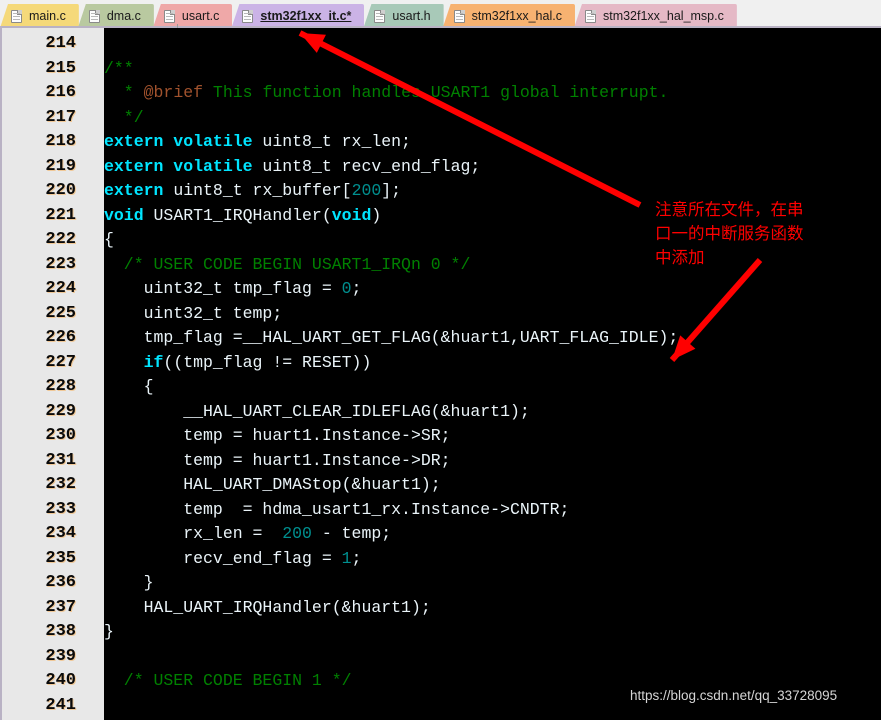 The width and height of the screenshot is (881, 720). What do you see at coordinates (337, 509) in the screenshot?
I see `code-token: temp = hdma_usart1_rx.Instance->CNDTR;` at bounding box center [337, 509].